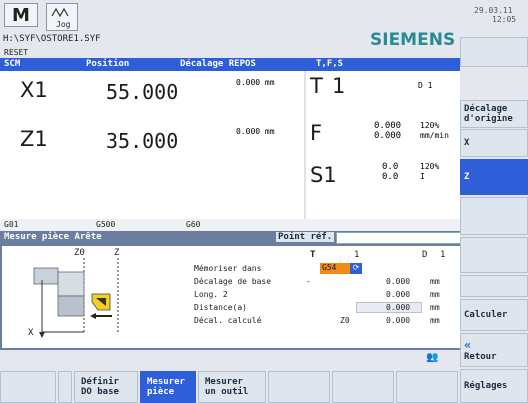 The image size is (528, 403). What do you see at coordinates (106, 224) in the screenshot?
I see `gcode-2: G500` at bounding box center [106, 224].